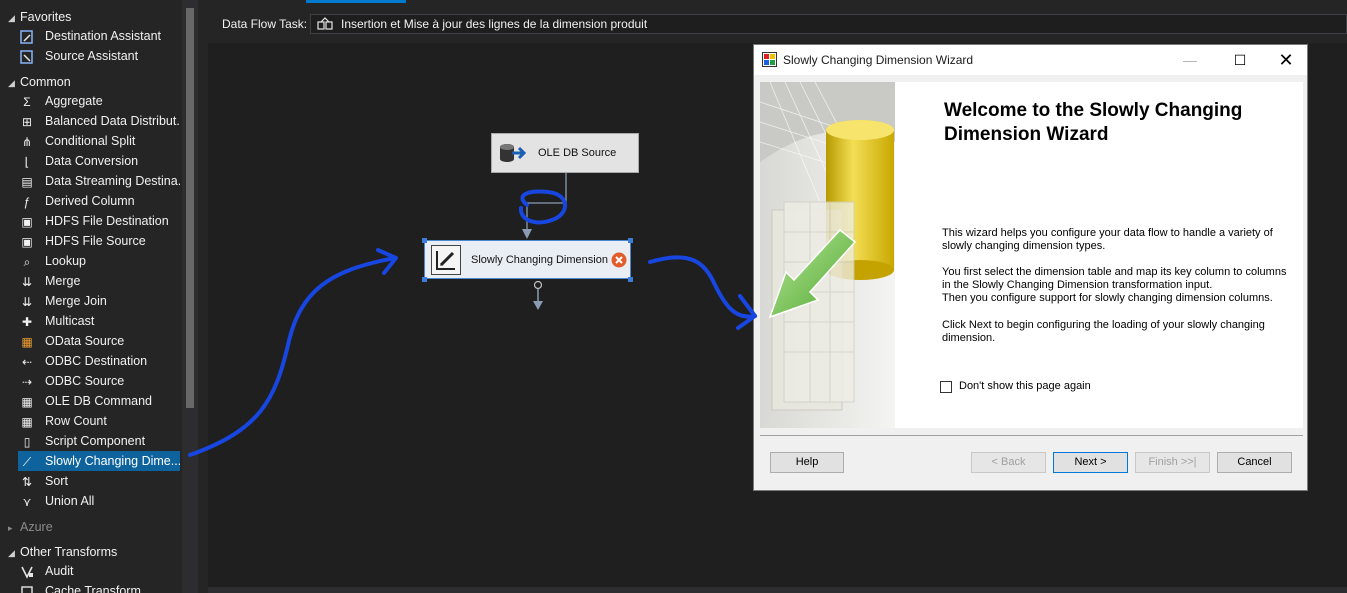  What do you see at coordinates (99, 301) in the screenshot?
I see `toolbox-item-merge-join: ⇊ Merge Join` at bounding box center [99, 301].